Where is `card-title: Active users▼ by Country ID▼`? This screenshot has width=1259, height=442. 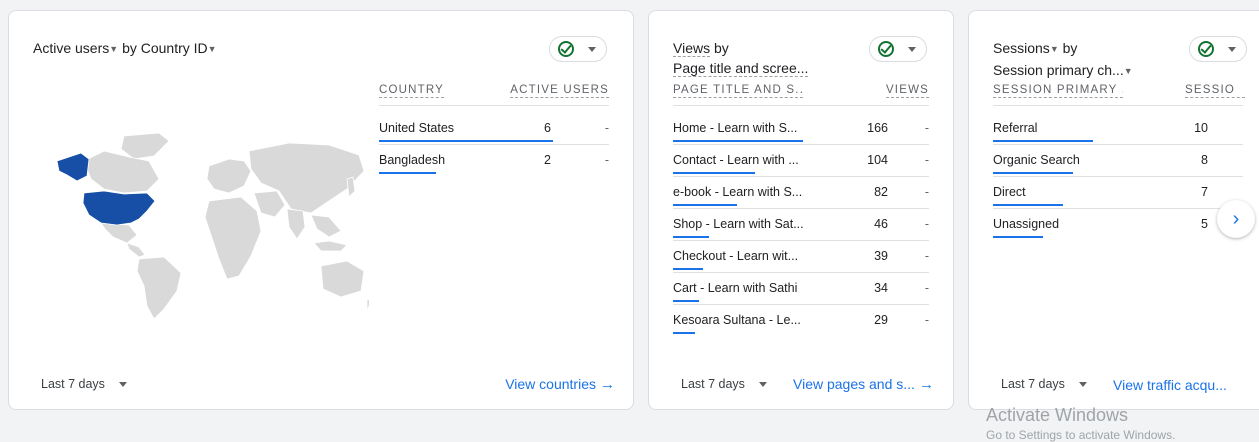
card-title: Active users▼ by Country ID▼ is located at coordinates (125, 49).